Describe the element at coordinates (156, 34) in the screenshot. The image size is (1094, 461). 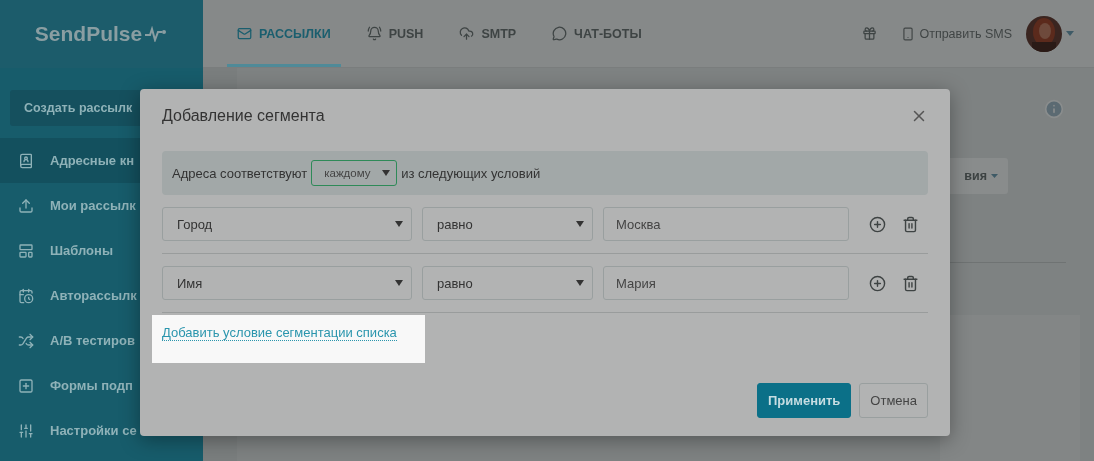
I see `pulse-icon` at that location.